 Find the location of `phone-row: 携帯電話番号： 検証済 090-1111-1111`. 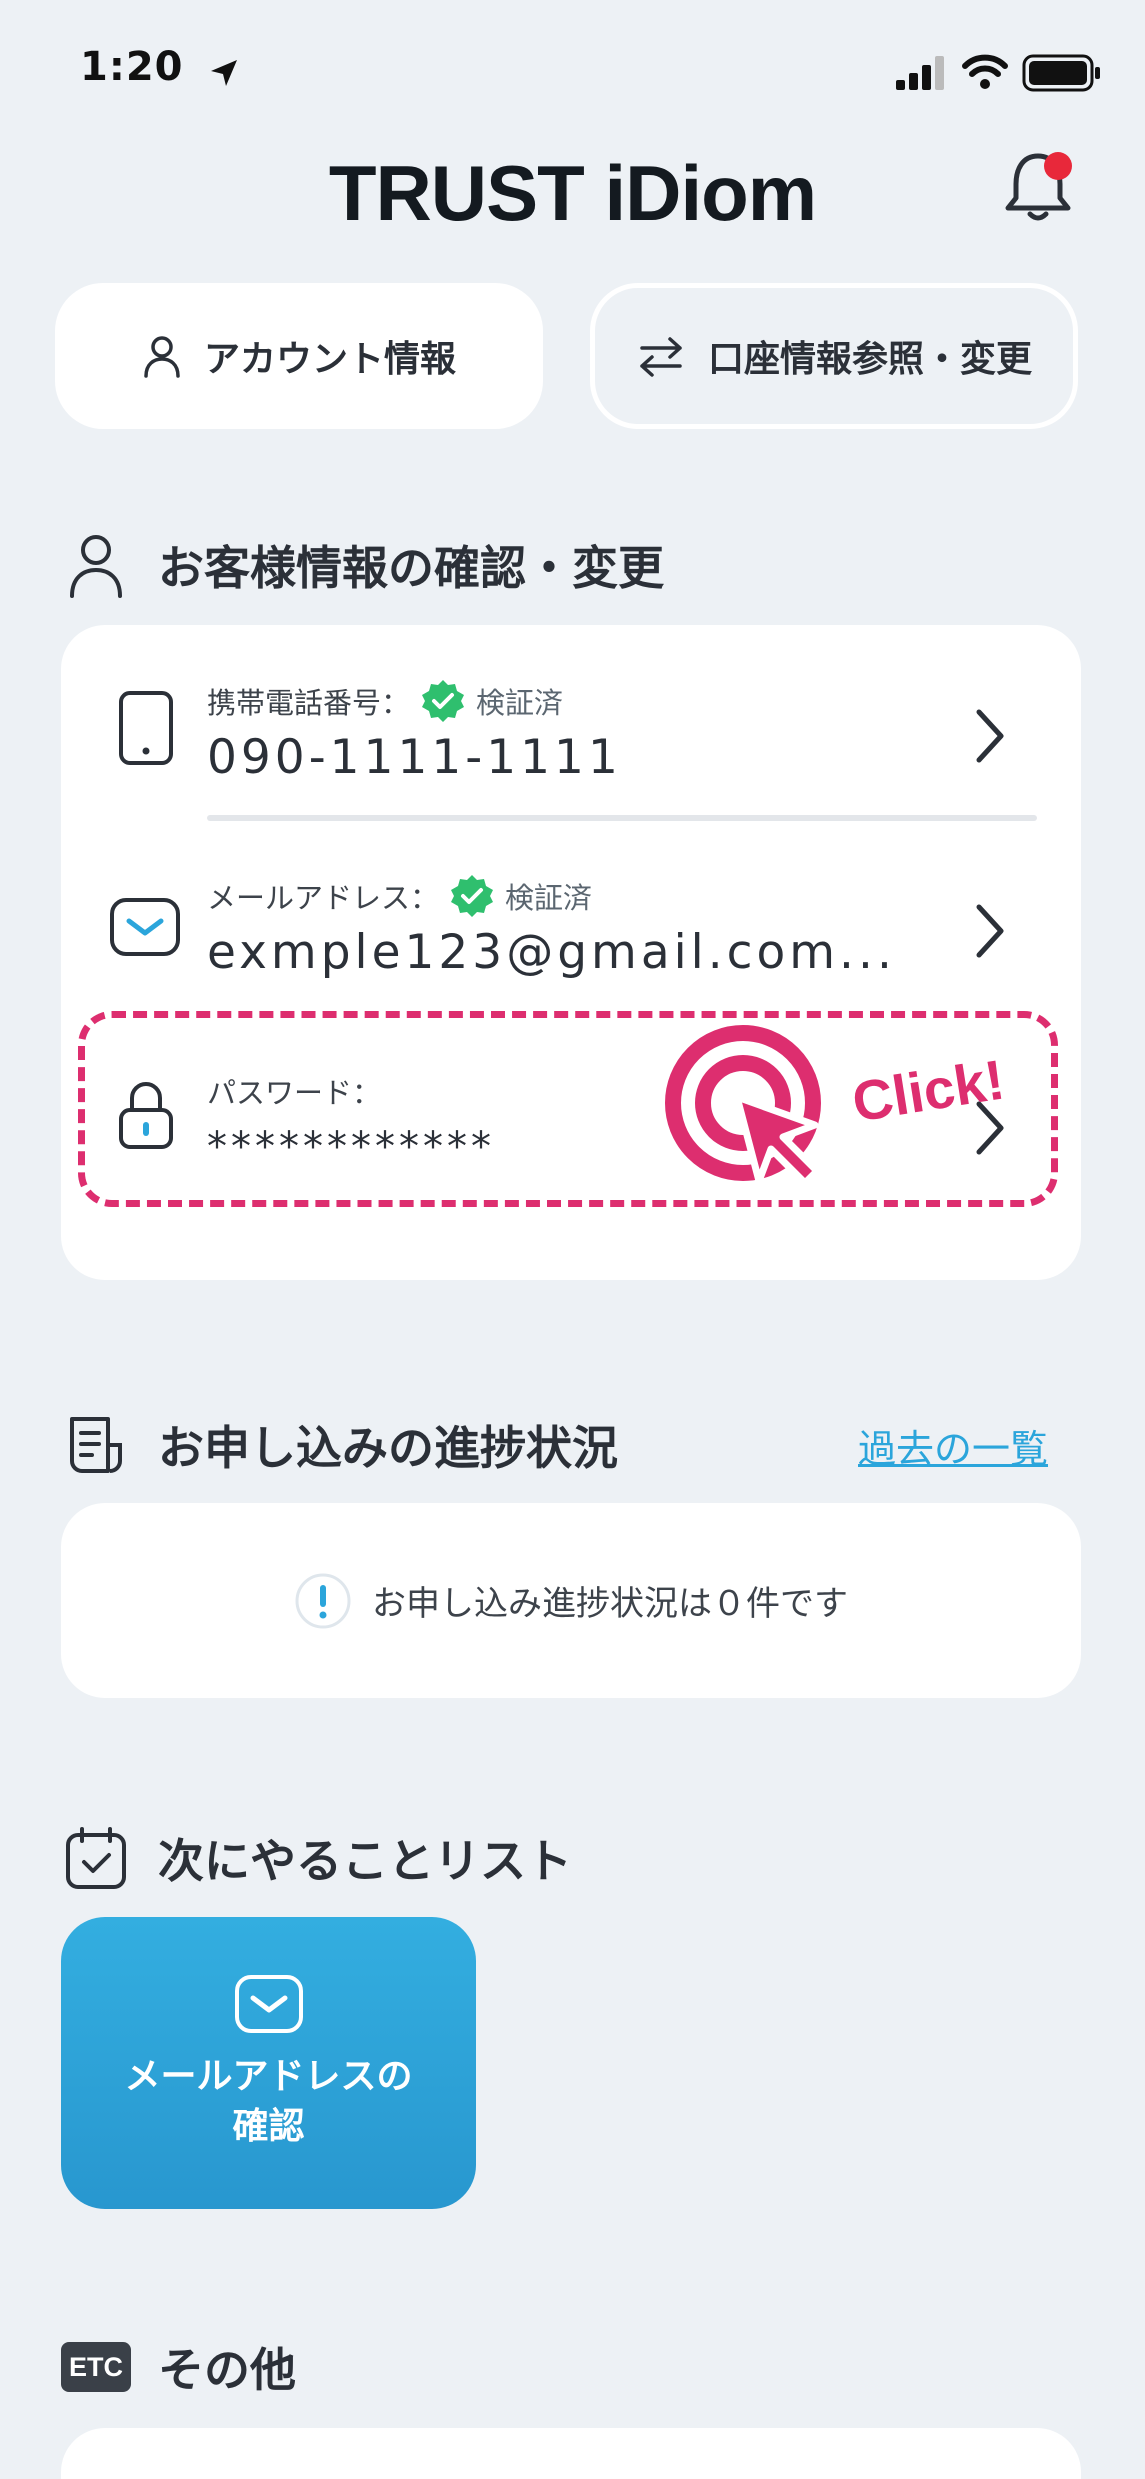

phone-row: 携帯電話番号： 検証済 090-1111-1111 is located at coordinates (571, 735).